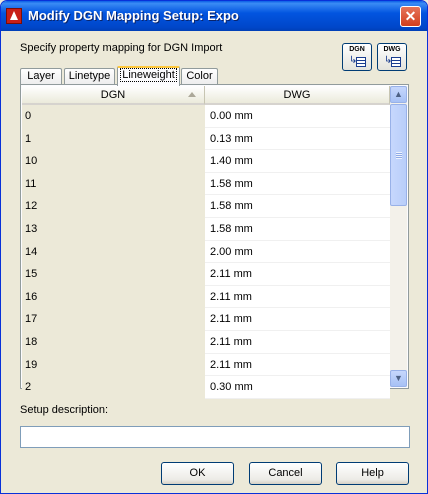 The width and height of the screenshot is (428, 494). I want to click on column-header-label: DWG, so click(297, 95).